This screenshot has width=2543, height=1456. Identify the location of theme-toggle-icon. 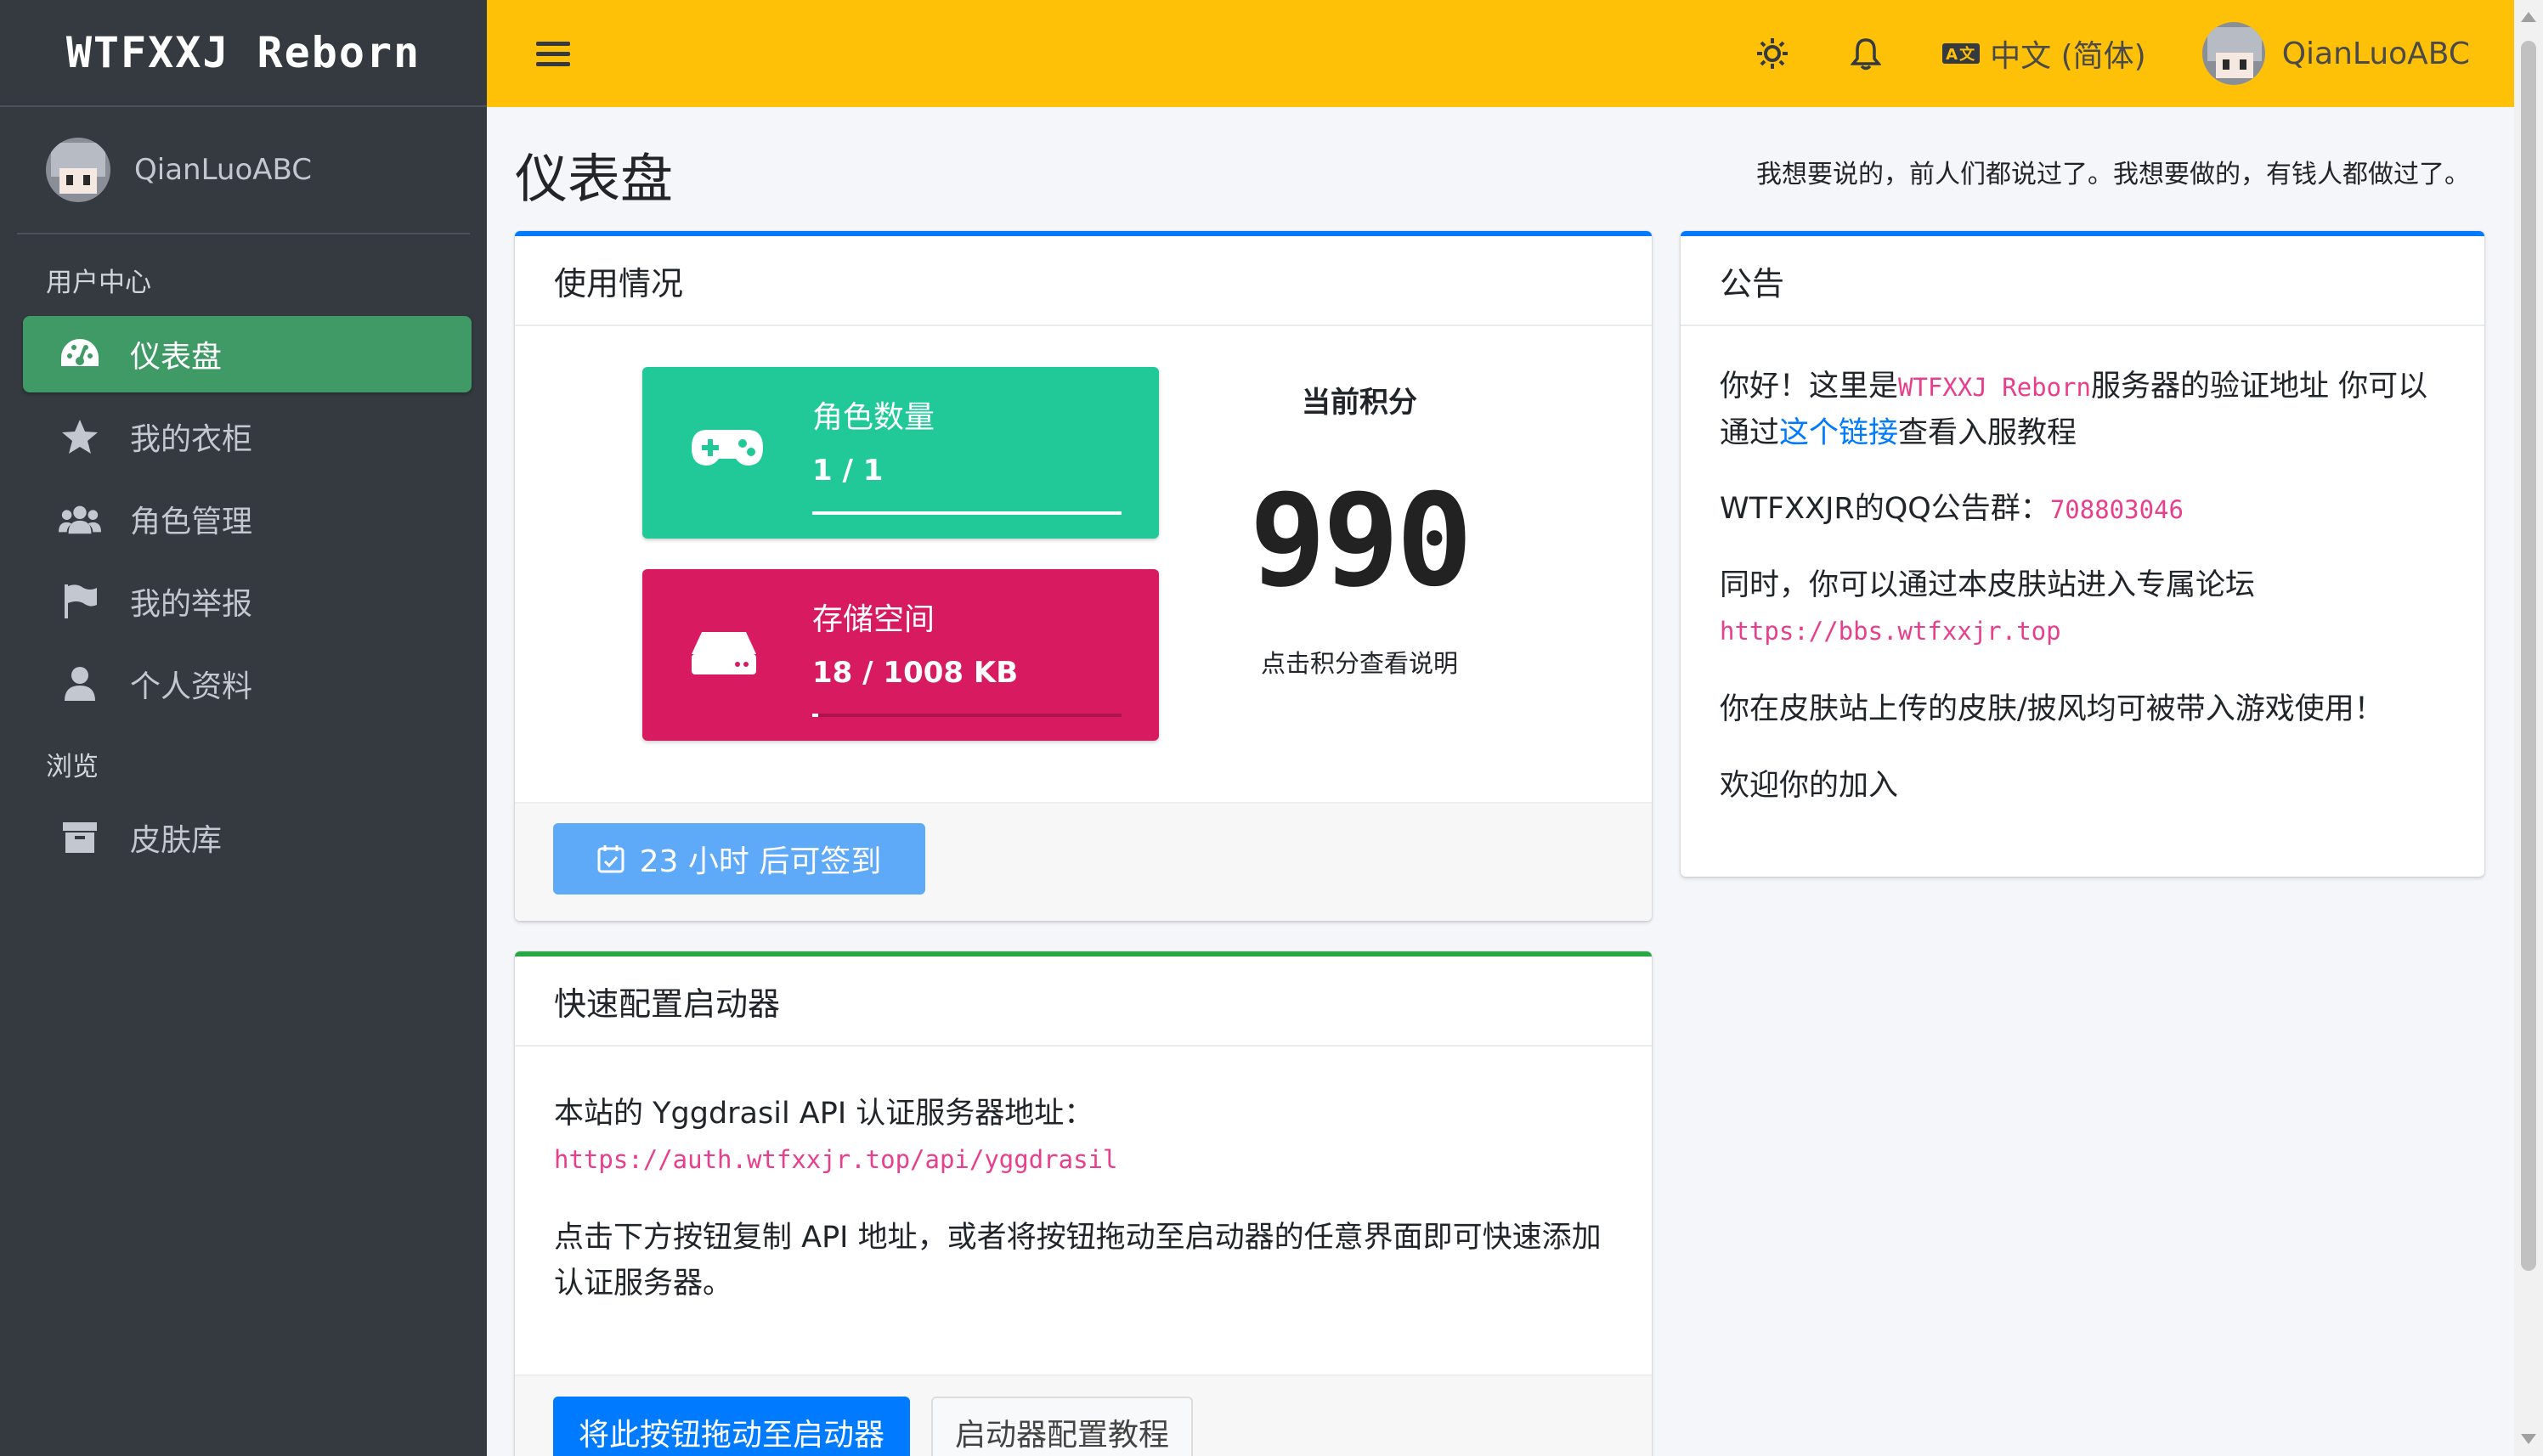
(1772, 54).